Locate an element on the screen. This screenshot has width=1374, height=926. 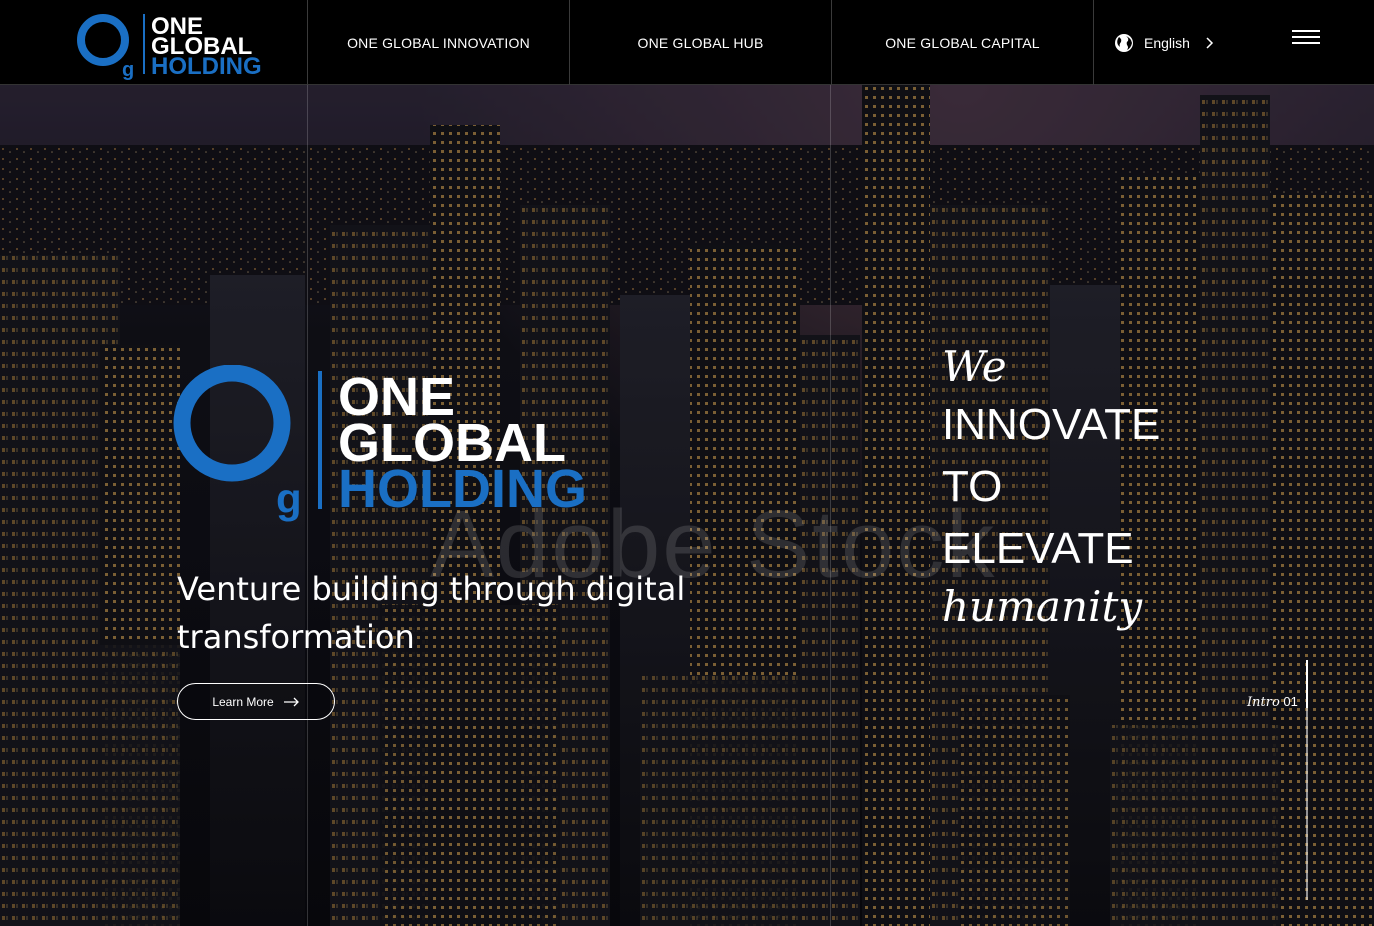
brand-logo-mark: g ONE GLOBAL HOLDING is located at coordinates (169, 47).